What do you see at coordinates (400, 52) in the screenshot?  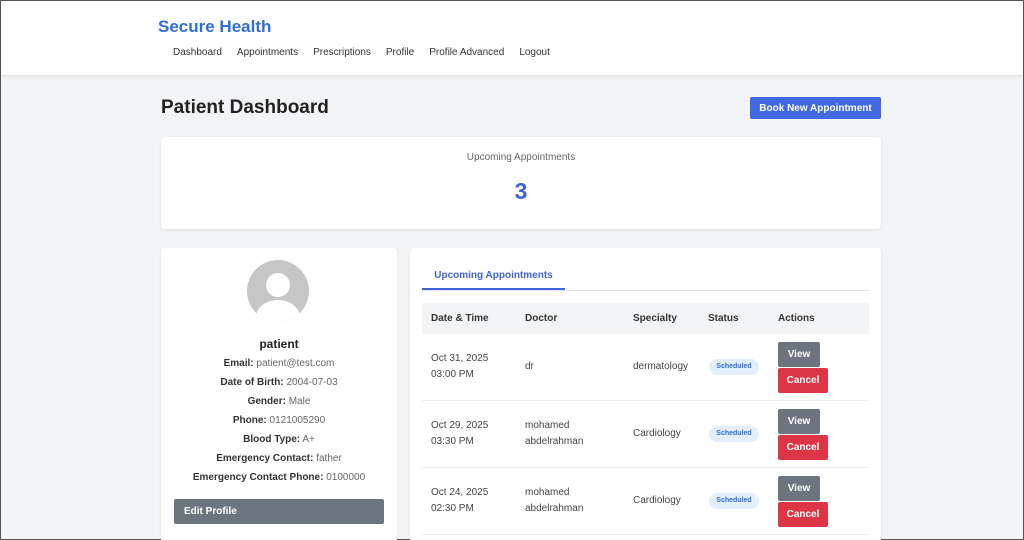 I see `nav-profile: Profile` at bounding box center [400, 52].